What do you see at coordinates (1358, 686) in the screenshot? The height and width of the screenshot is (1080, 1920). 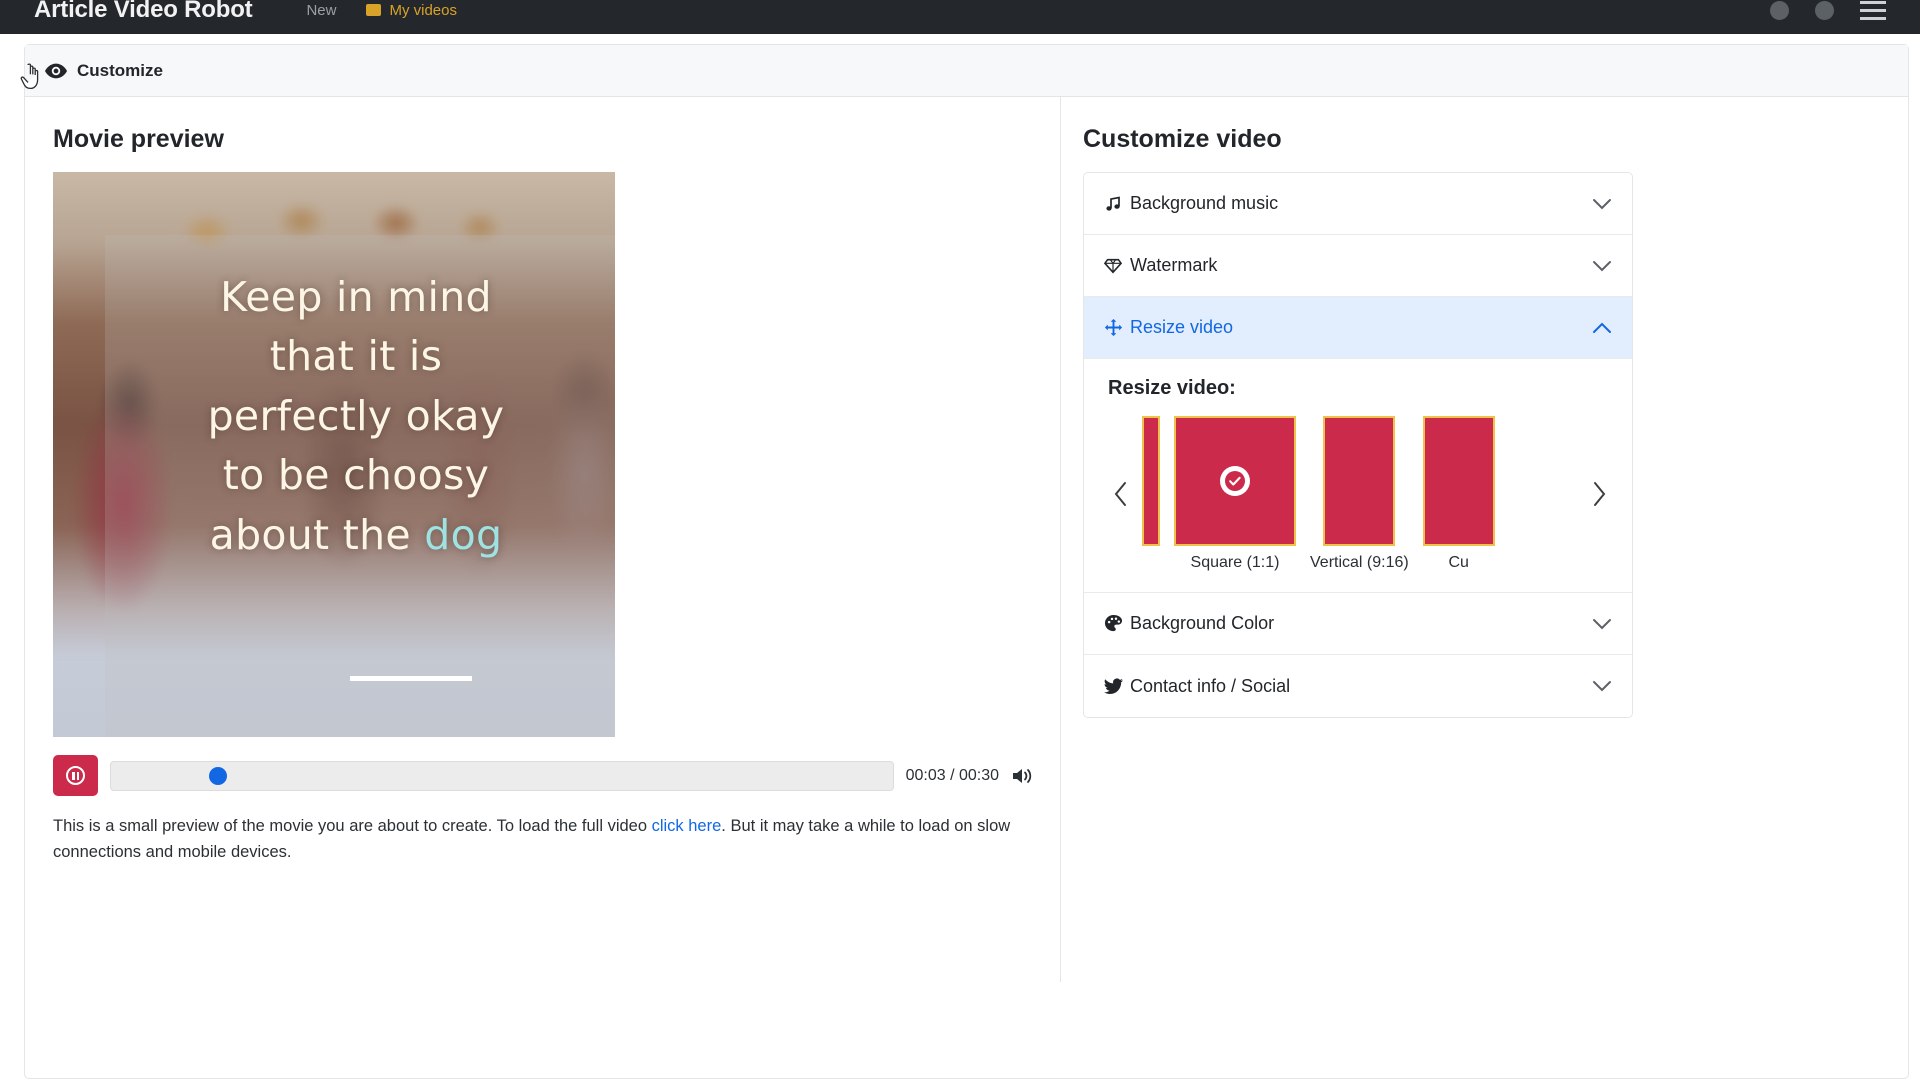 I see `accordion-item-contact-info-social: Contact info / Social` at bounding box center [1358, 686].